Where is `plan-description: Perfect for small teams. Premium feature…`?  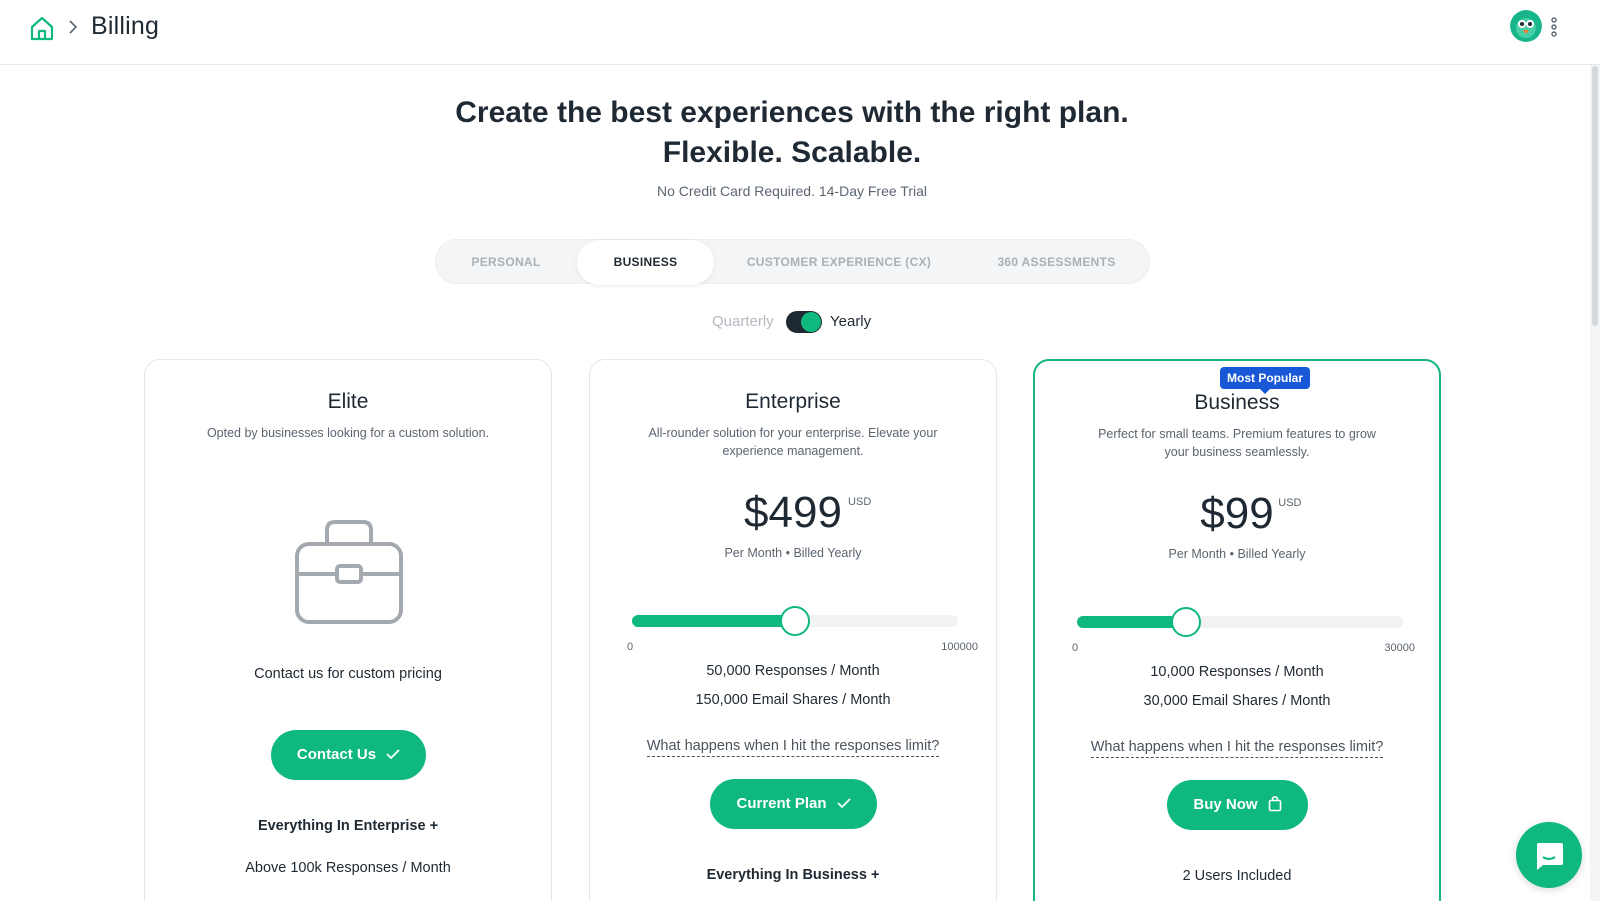
plan-description: Perfect for small teams. Premium feature… is located at coordinates (1237, 443).